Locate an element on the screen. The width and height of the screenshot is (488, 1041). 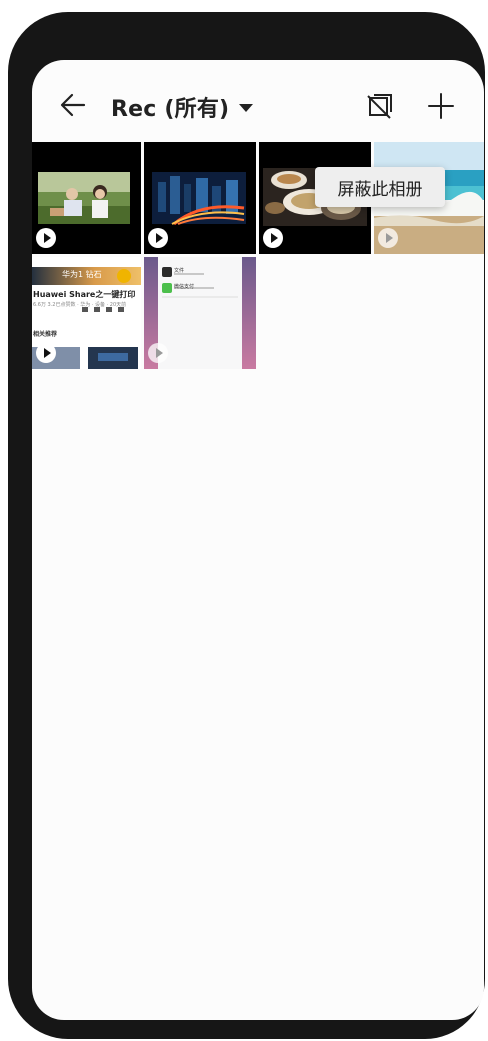
thumb5-section: 相关推荐 is located at coordinates (45, 334).